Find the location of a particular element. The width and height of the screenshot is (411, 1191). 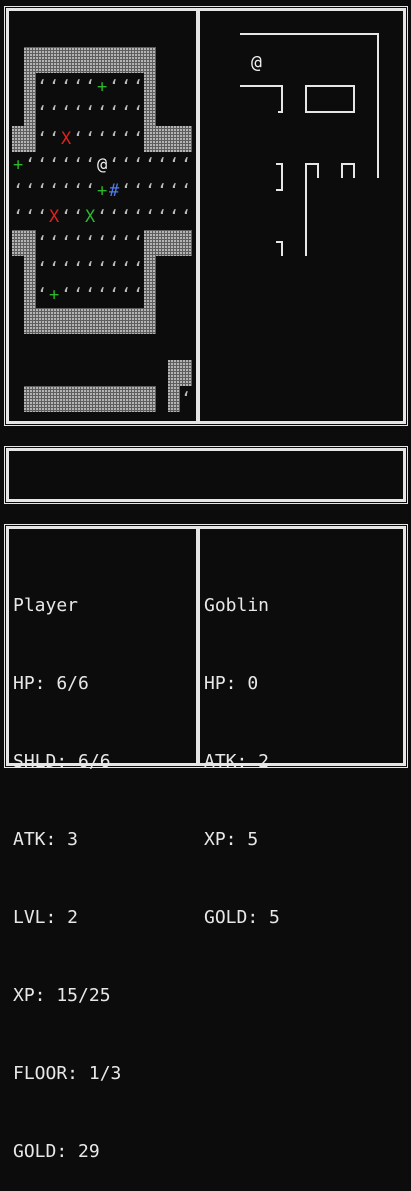

player-name: Player is located at coordinates (46, 605).